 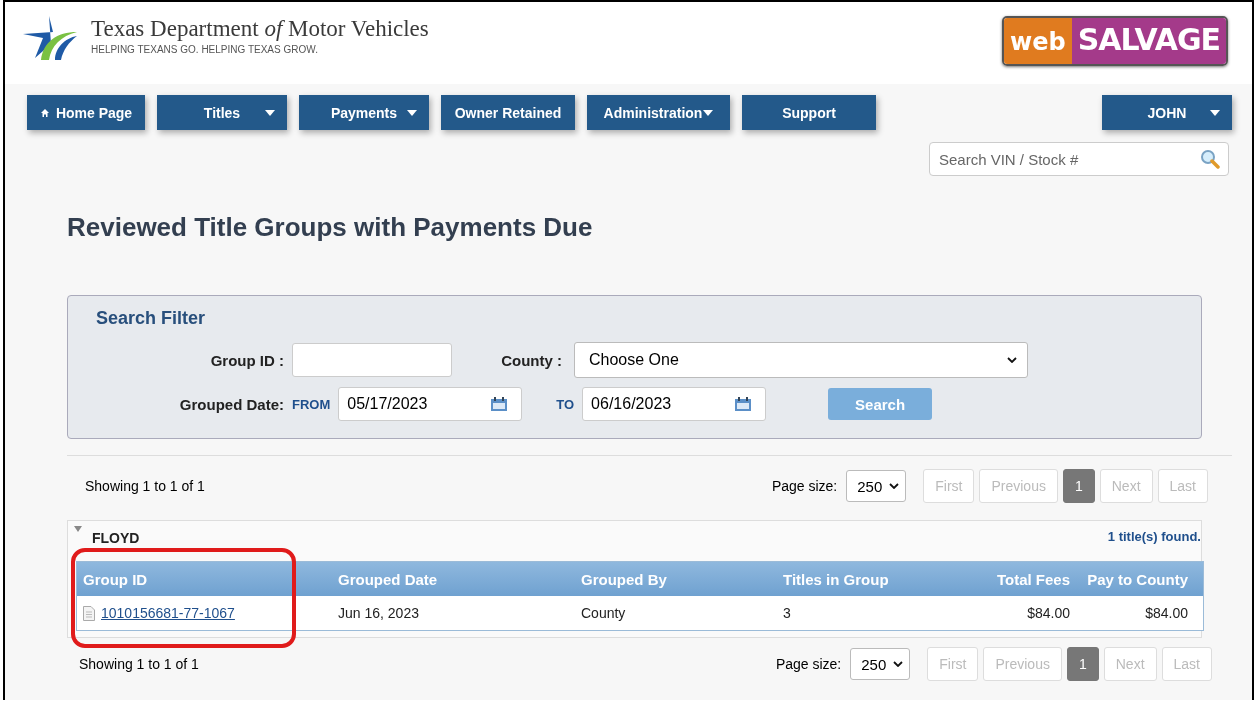 What do you see at coordinates (880, 404) in the screenshot?
I see `search-button: Search` at bounding box center [880, 404].